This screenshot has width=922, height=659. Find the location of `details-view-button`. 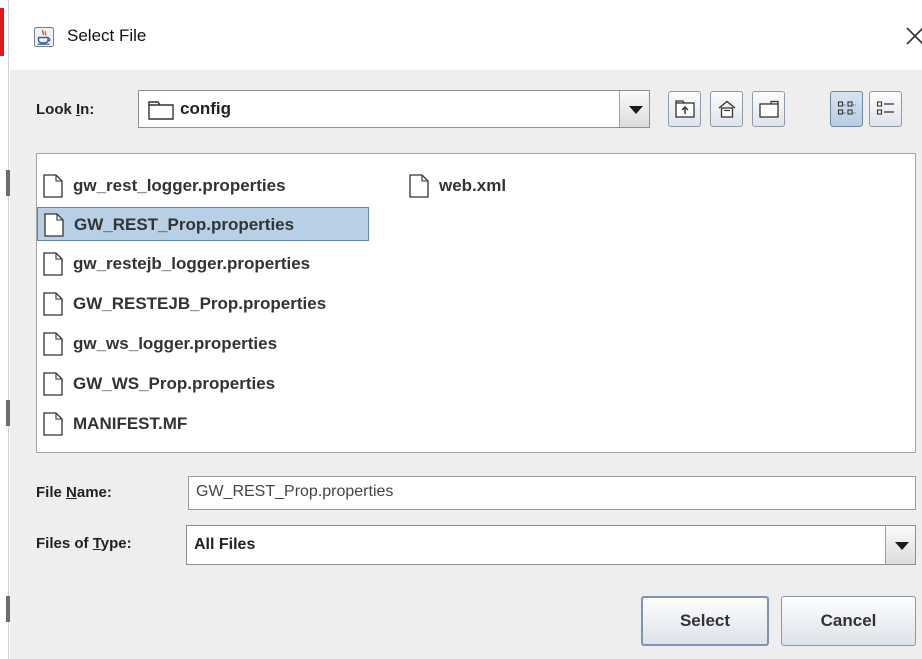

details-view-button is located at coordinates (885, 109).